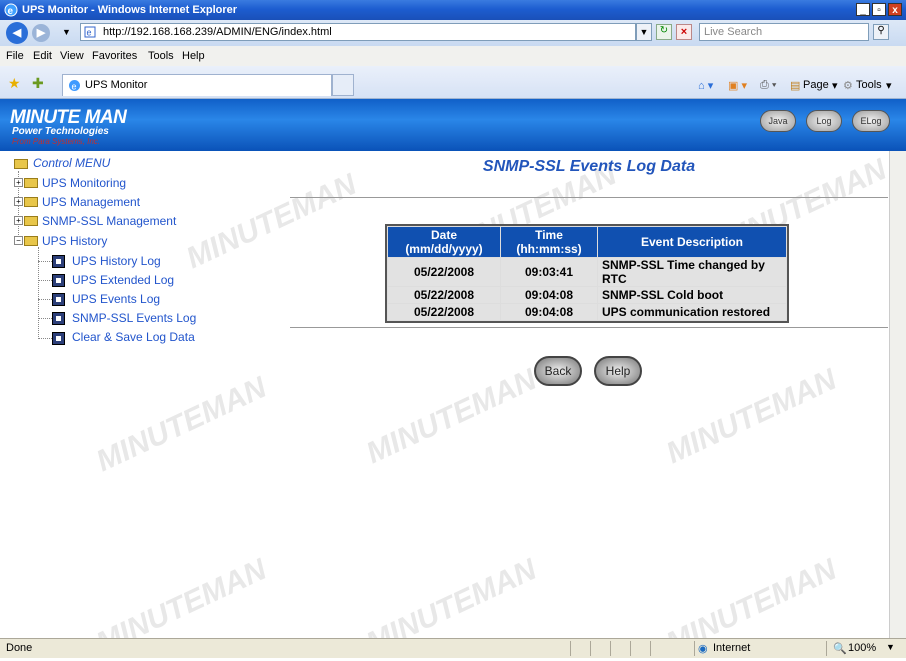 Image resolution: width=906 pixels, height=661 pixels. Describe the element at coordinates (19, 648) in the screenshot. I see `status-text: Done` at that location.